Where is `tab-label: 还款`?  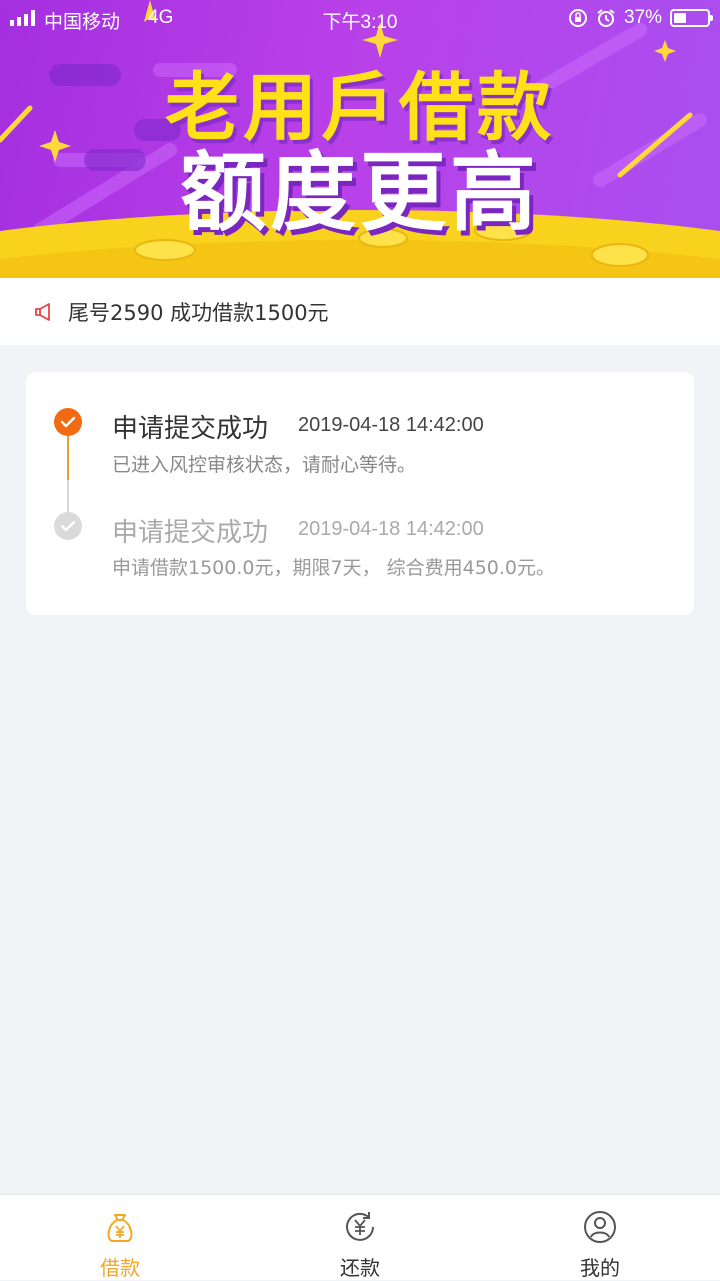 tab-label: 还款 is located at coordinates (360, 1268).